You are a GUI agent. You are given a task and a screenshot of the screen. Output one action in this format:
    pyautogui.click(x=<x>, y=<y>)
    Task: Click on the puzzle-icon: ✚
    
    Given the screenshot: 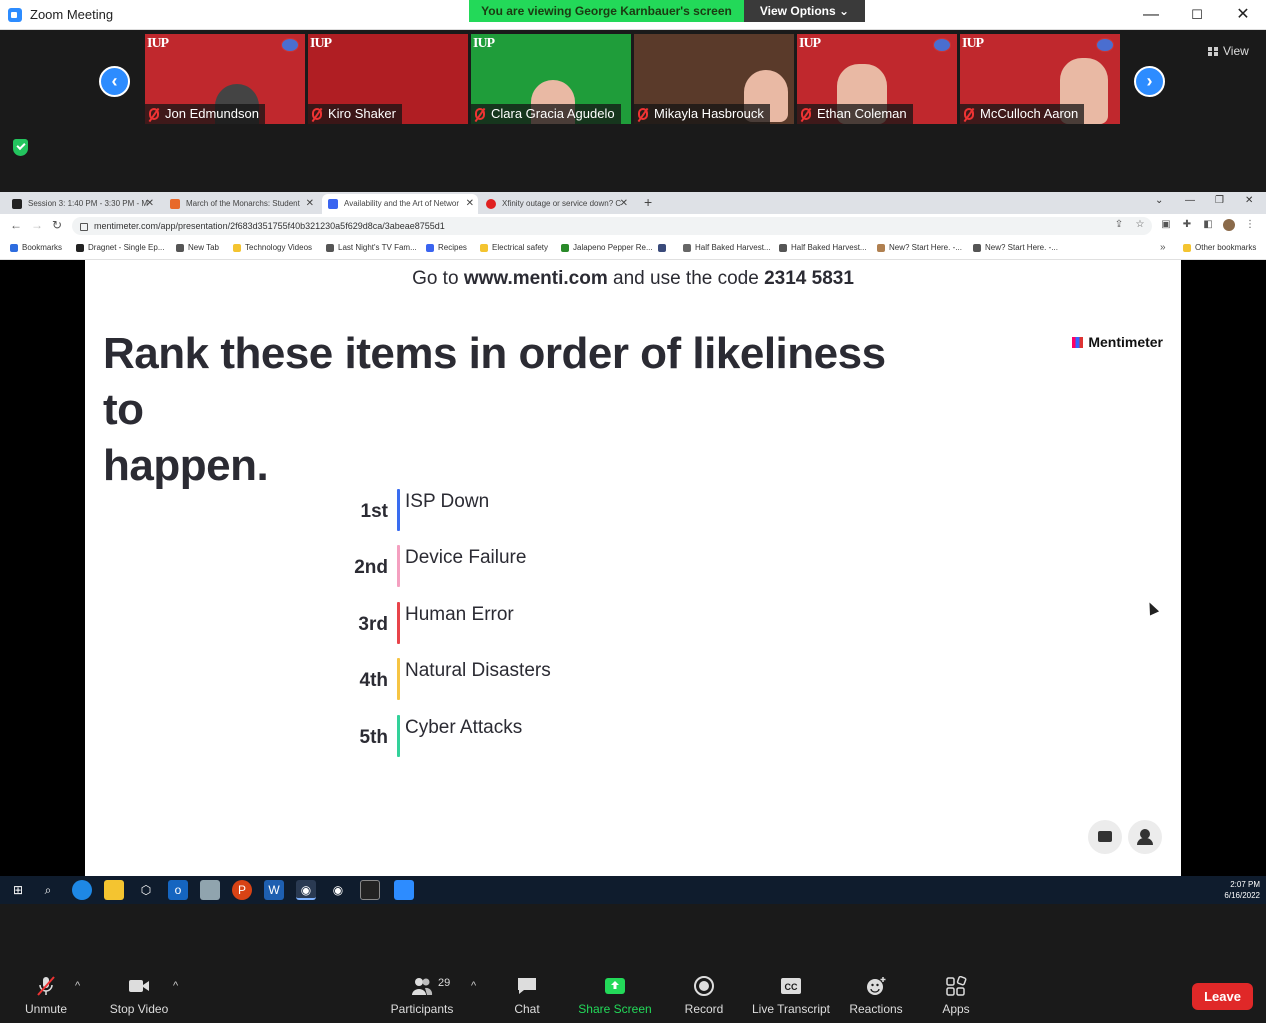 What is the action you would take?
    pyautogui.click(x=1187, y=225)
    